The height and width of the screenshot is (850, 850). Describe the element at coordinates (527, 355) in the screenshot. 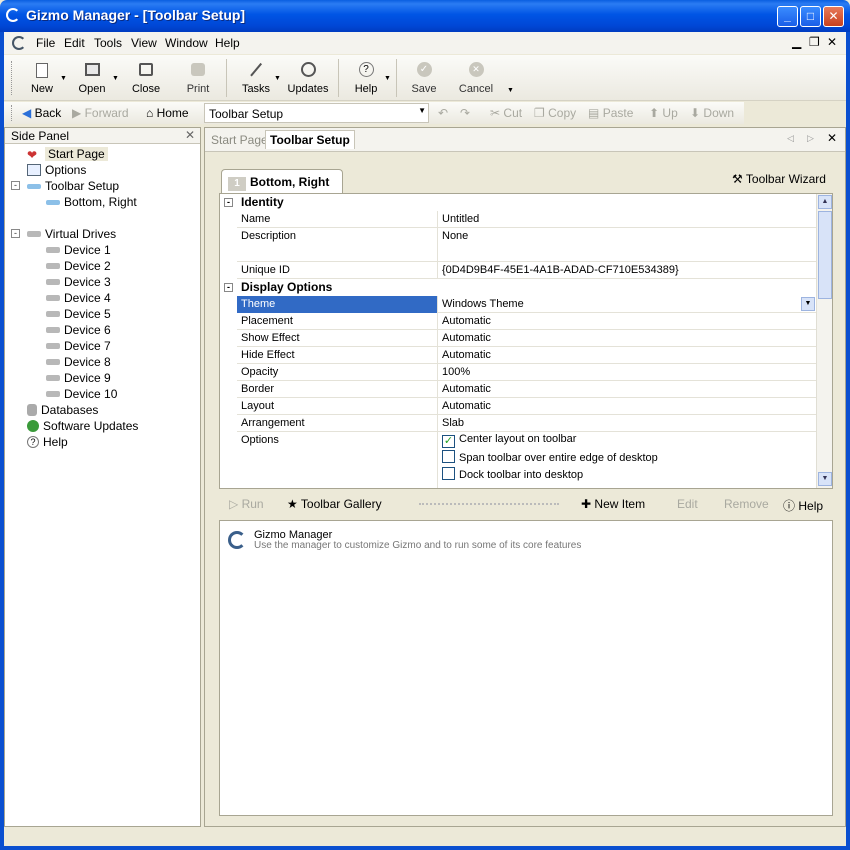

I see `property-row: Hide Effect Automatic` at that location.